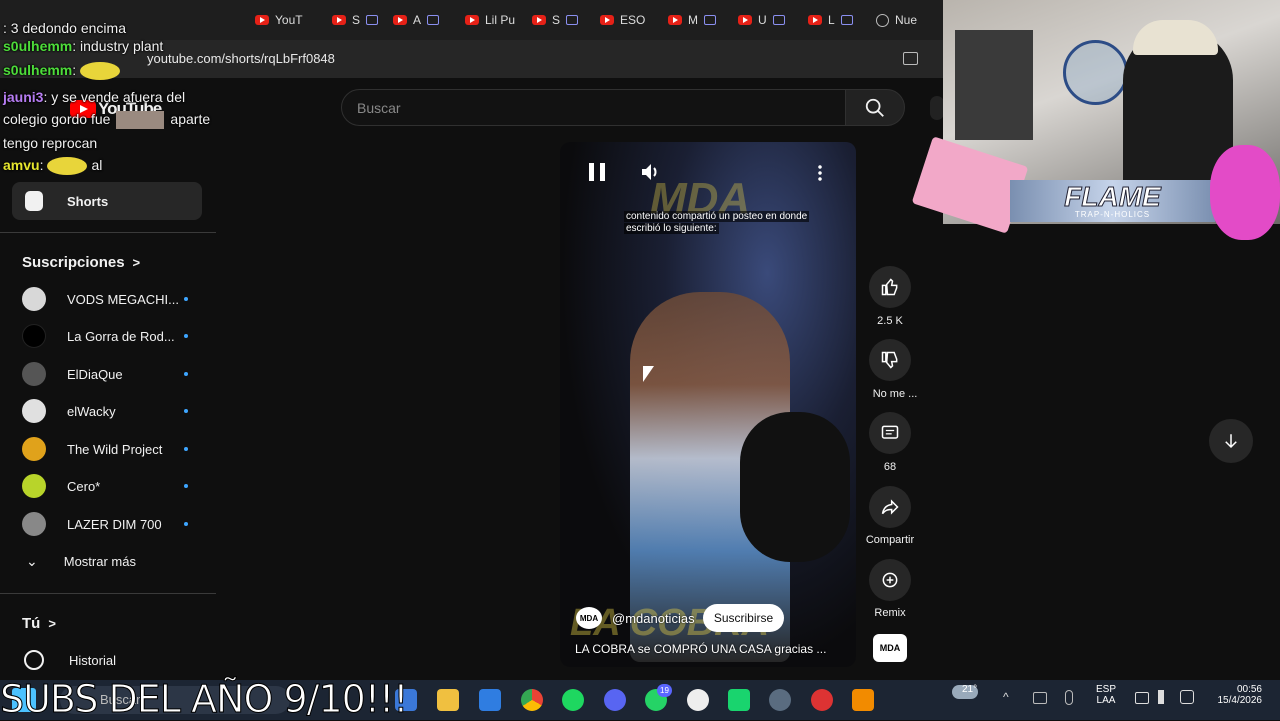 Image resolution: width=1280 pixels, height=721 pixels. I want to click on browser-tab: ESO, so click(622, 20).